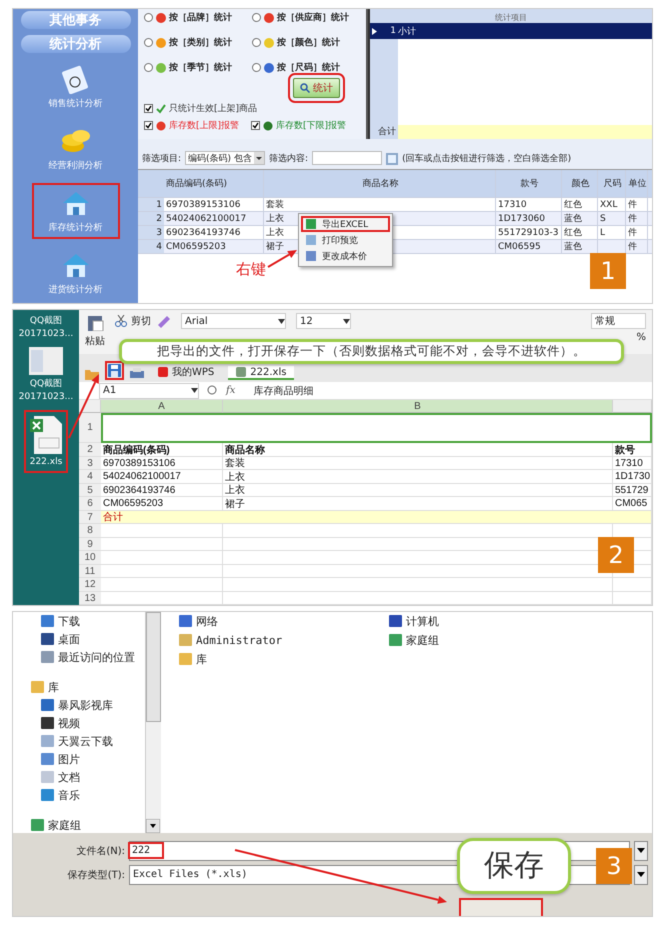 Image resolution: width=665 pixels, height=925 pixels. Describe the element at coordinates (306, 42) in the screenshot. I see `group-by-option: 按［颜色］统计` at that location.